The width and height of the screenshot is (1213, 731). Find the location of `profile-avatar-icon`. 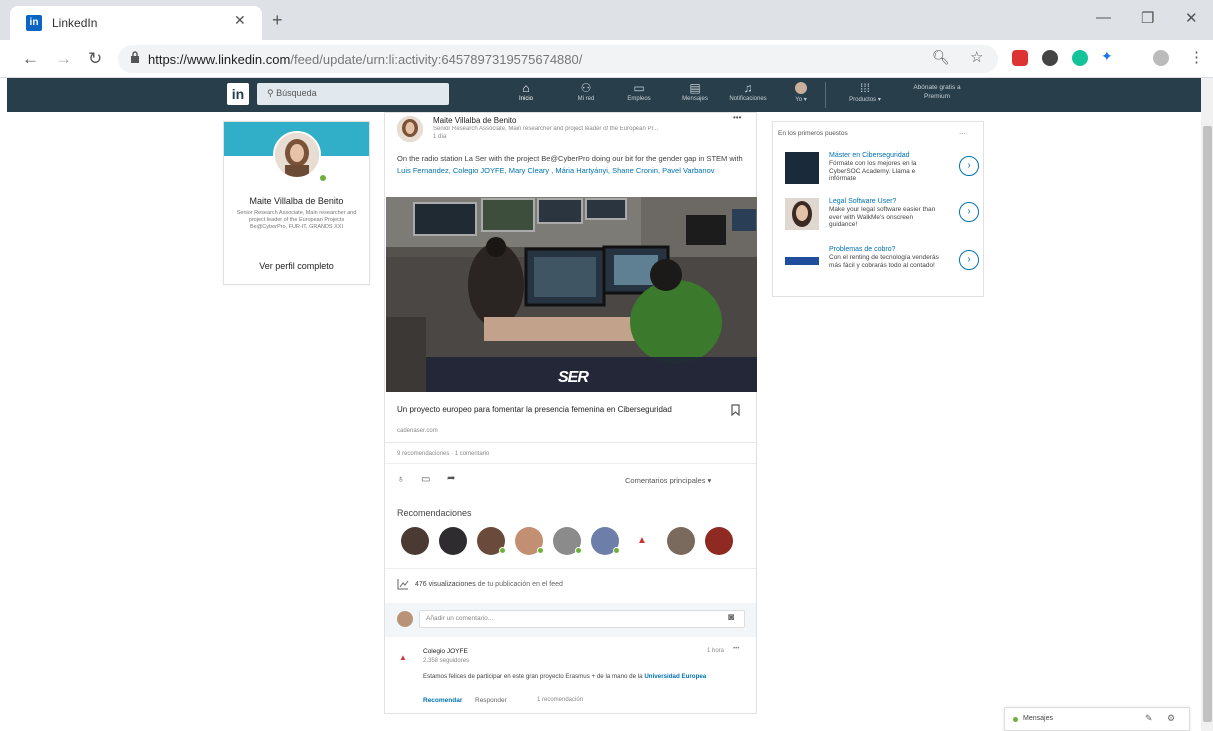

profile-avatar-icon is located at coordinates (1161, 58).